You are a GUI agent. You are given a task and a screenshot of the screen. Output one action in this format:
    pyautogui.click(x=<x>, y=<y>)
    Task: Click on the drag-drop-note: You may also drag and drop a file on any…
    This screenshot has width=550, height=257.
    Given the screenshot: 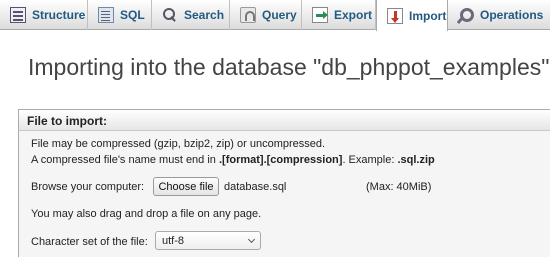 What is the action you would take?
    pyautogui.click(x=146, y=214)
    